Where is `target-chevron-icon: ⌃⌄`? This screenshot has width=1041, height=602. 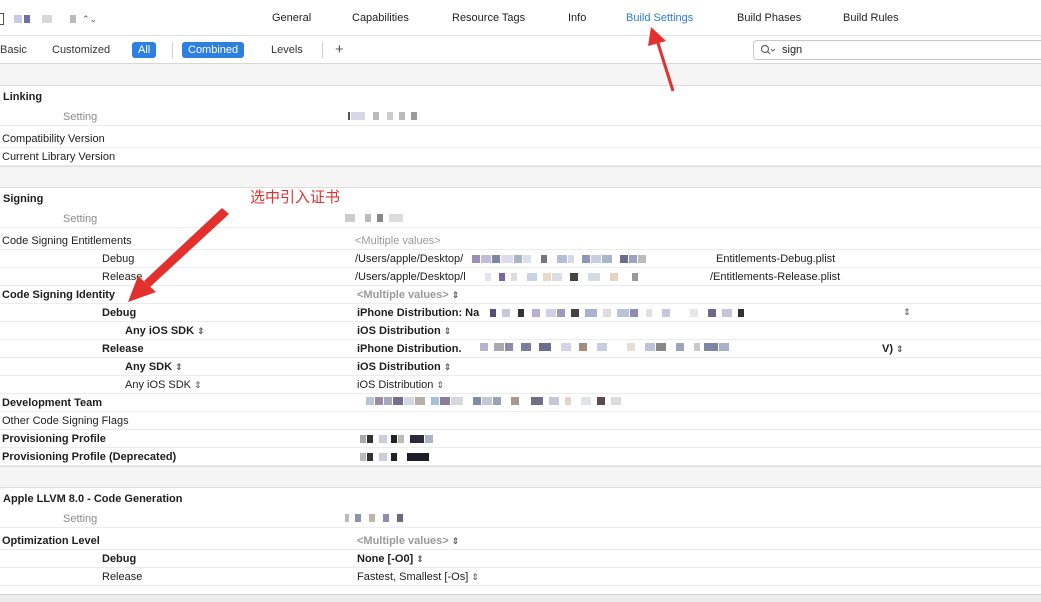 target-chevron-icon: ⌃⌄ is located at coordinates (90, 18).